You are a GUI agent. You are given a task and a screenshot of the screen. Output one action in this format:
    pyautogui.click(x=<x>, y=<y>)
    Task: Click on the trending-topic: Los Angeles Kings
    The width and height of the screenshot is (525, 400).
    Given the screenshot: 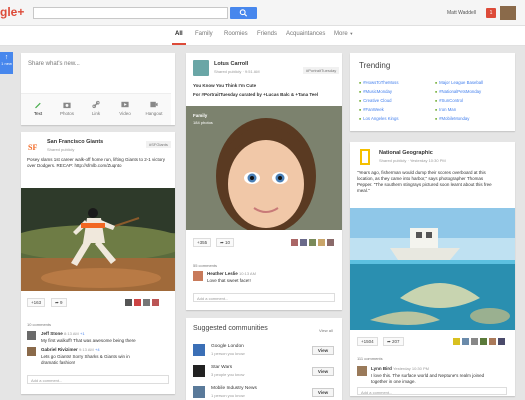 What is the action you would take?
    pyautogui.click(x=378, y=118)
    